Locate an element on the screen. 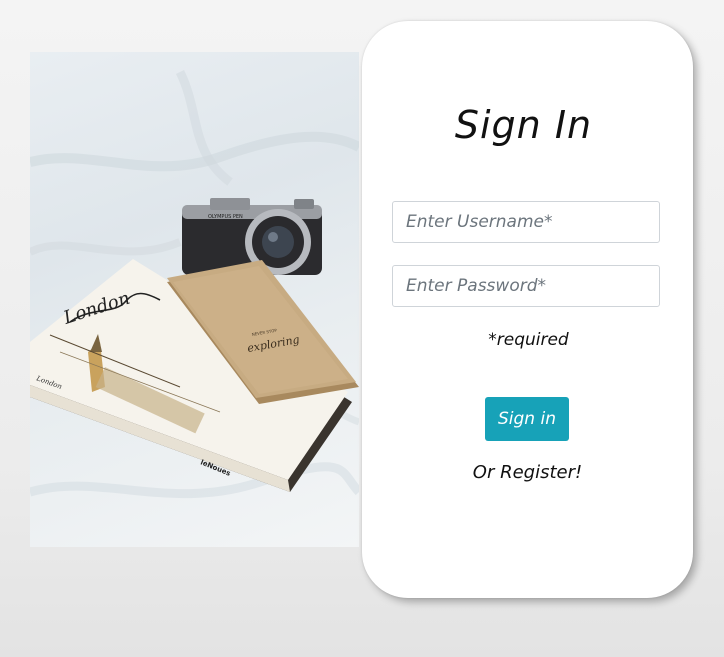 This screenshot has width=724, height=657. password-input is located at coordinates (526, 286).